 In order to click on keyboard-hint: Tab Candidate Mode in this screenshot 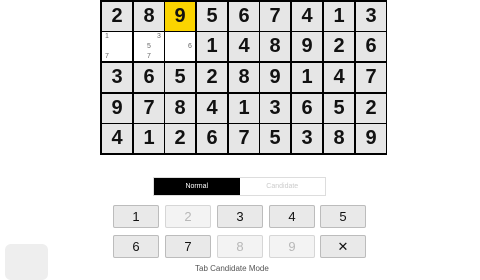, I will do `click(232, 268)`.